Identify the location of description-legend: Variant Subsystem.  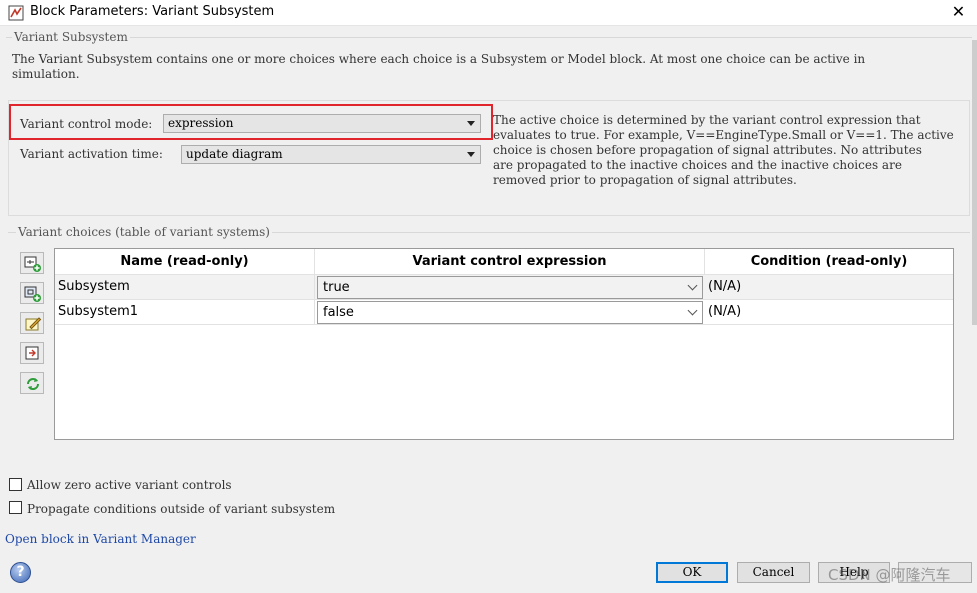
(71, 37).